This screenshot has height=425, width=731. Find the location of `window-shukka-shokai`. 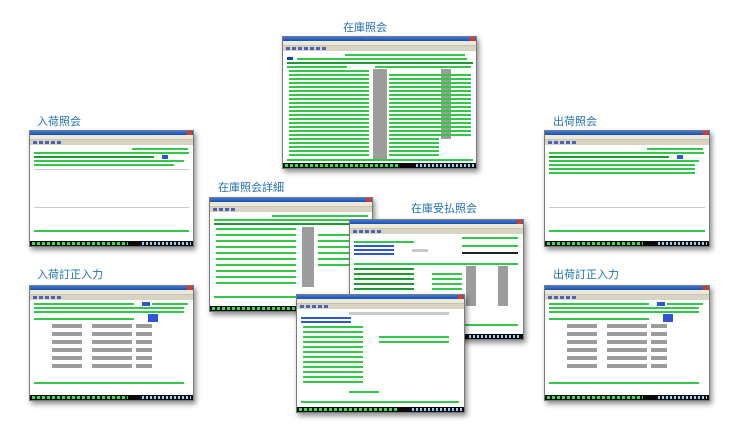

window-shukka-shokai is located at coordinates (627, 188).